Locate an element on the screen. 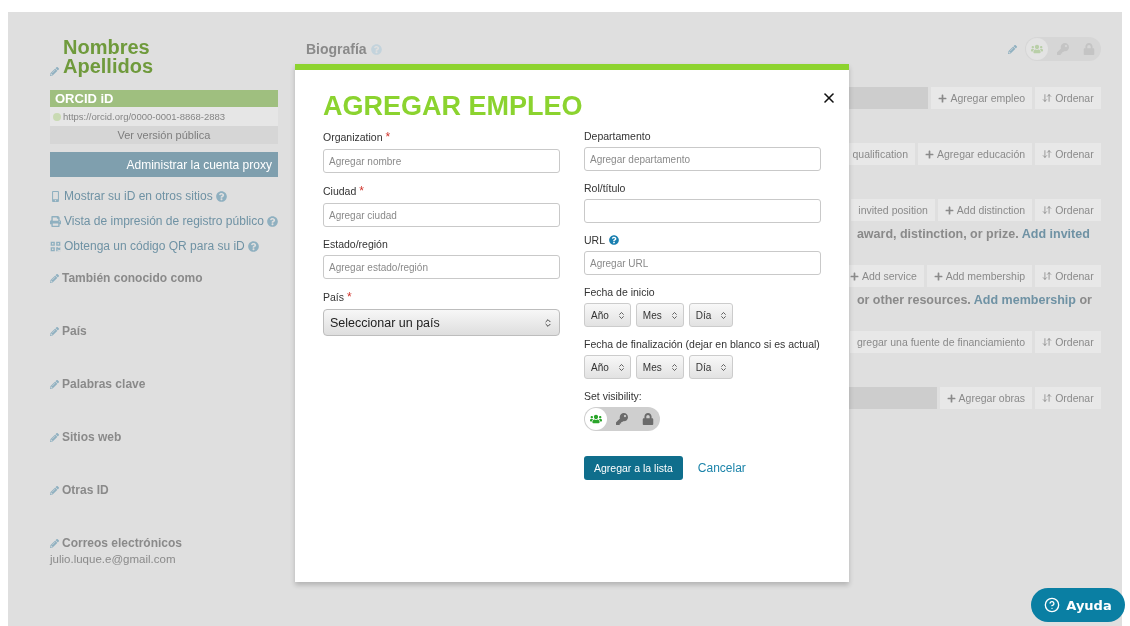 This screenshot has height=626, width=1130. text-field: Agregar ciudad is located at coordinates (441, 215).